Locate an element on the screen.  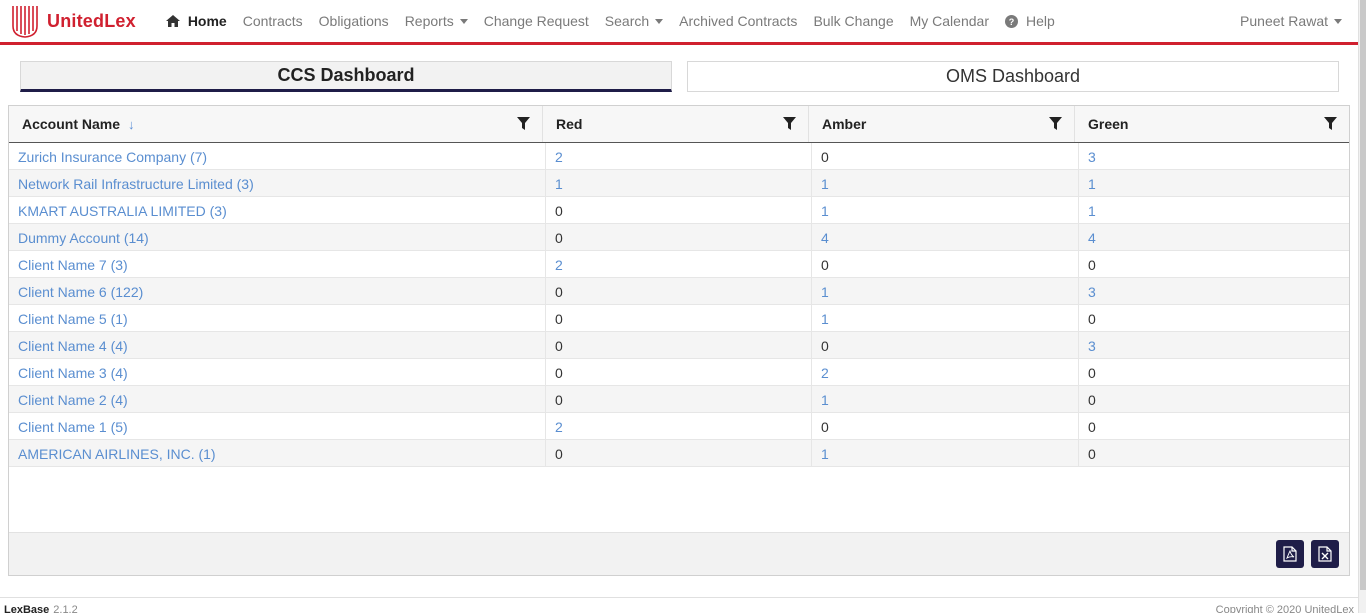
user-name: Puneet Rawat is located at coordinates (1284, 21).